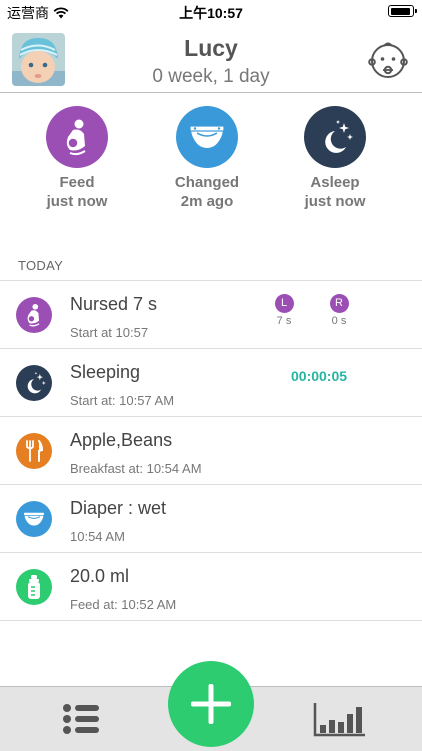  Describe the element at coordinates (339, 303) in the screenshot. I see `right-side-badge: R` at that location.